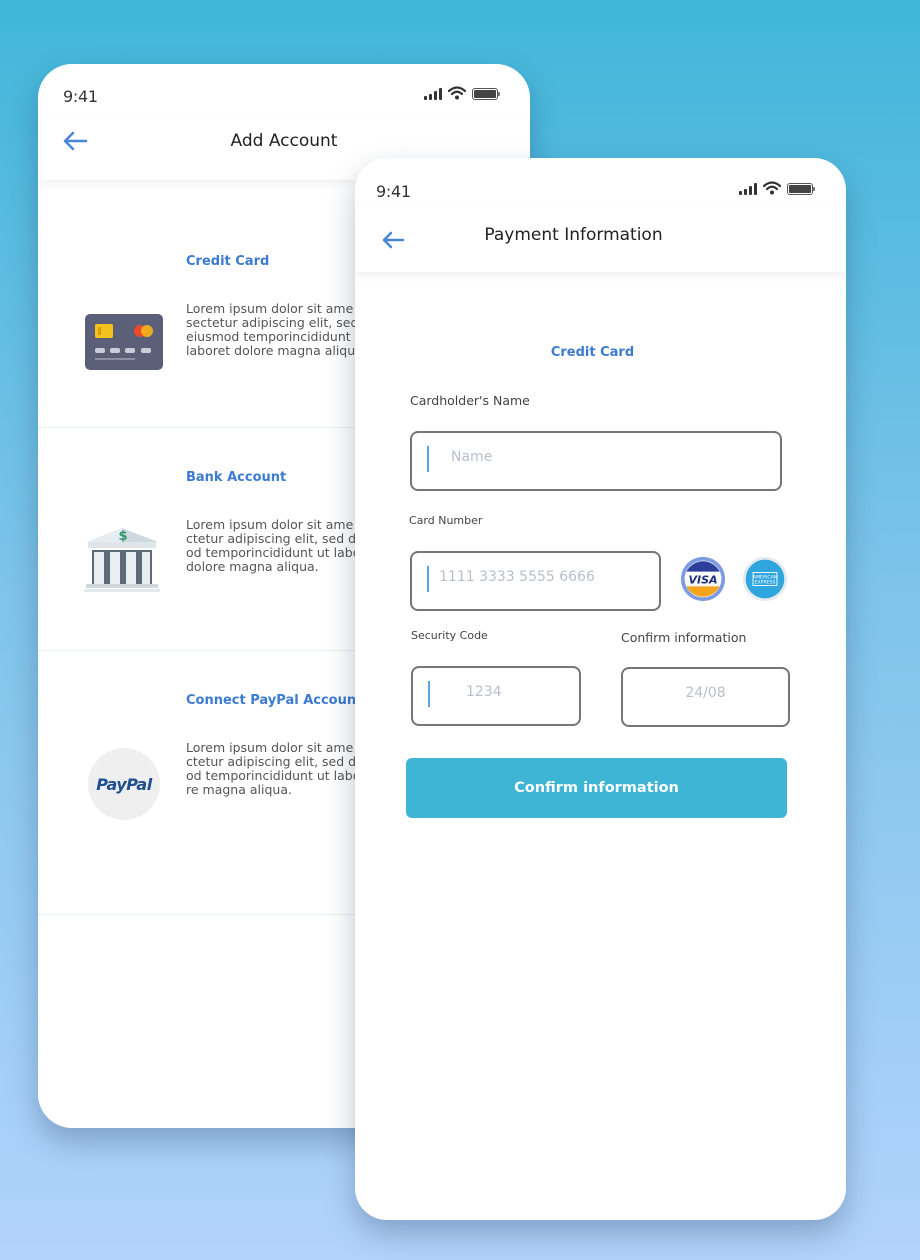 Image resolution: width=920 pixels, height=1260 pixels. I want to click on visa-logo-text: VISA, so click(702, 580).